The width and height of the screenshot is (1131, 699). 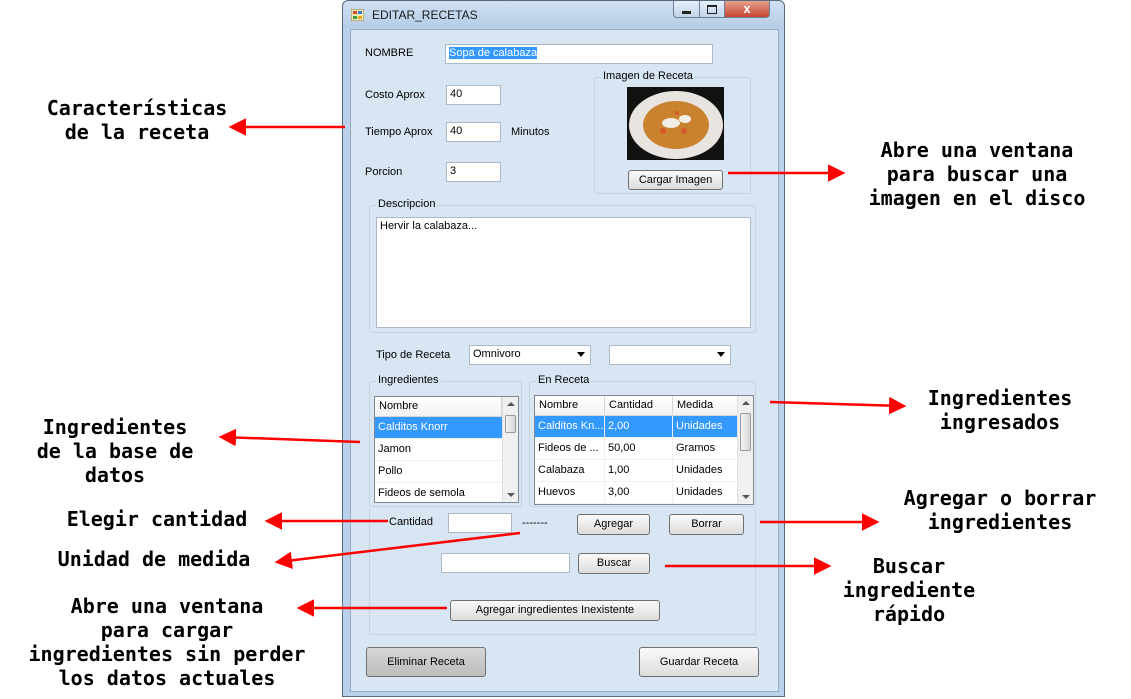 I want to click on costo-label: Costo Aprox, so click(x=395, y=95).